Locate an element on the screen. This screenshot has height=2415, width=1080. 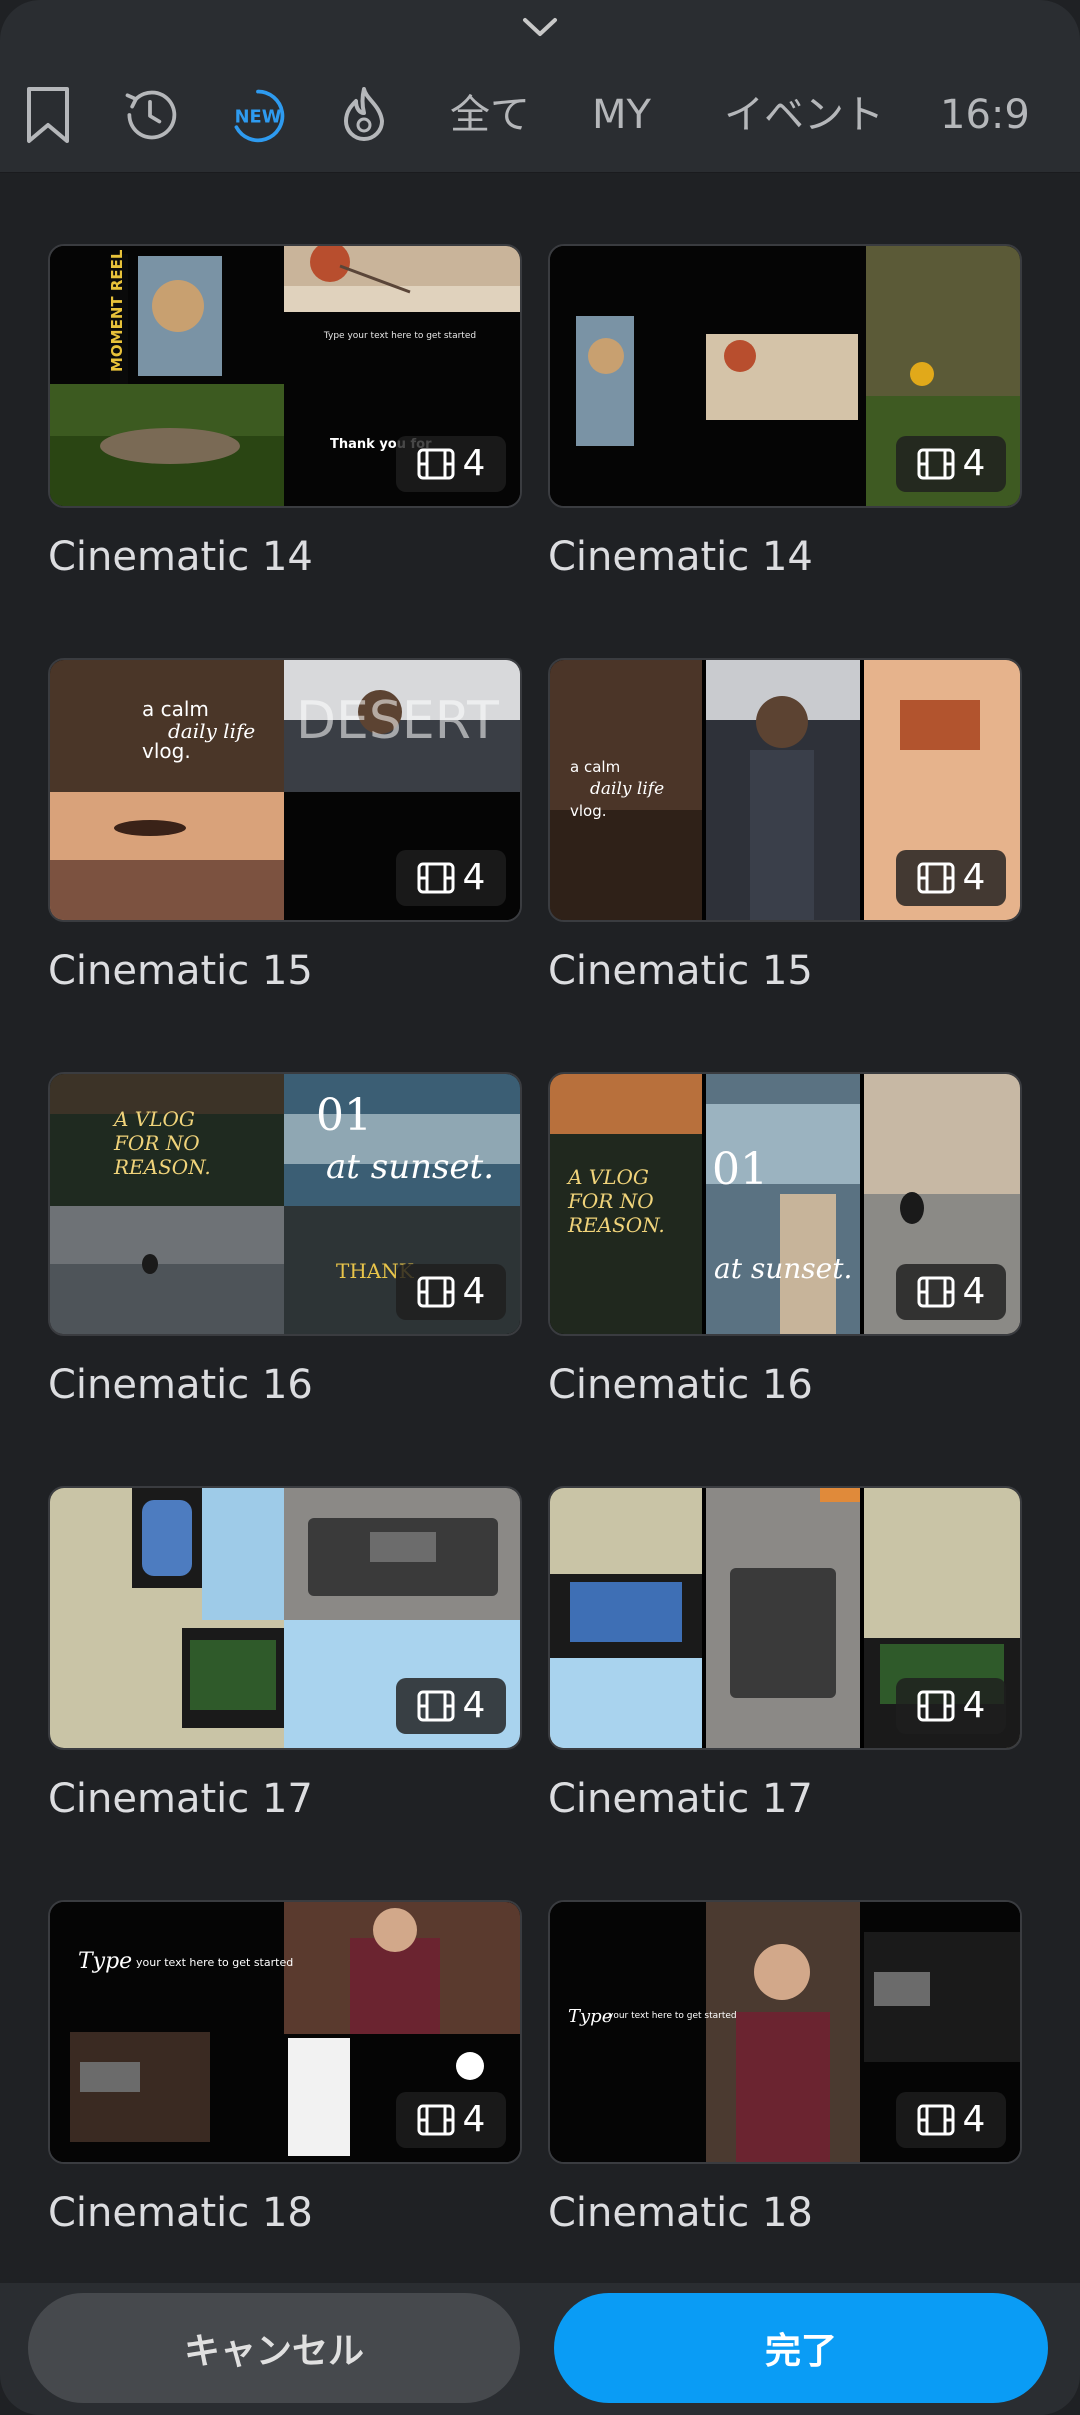
chevron-down-icon is located at coordinates (540, 28).